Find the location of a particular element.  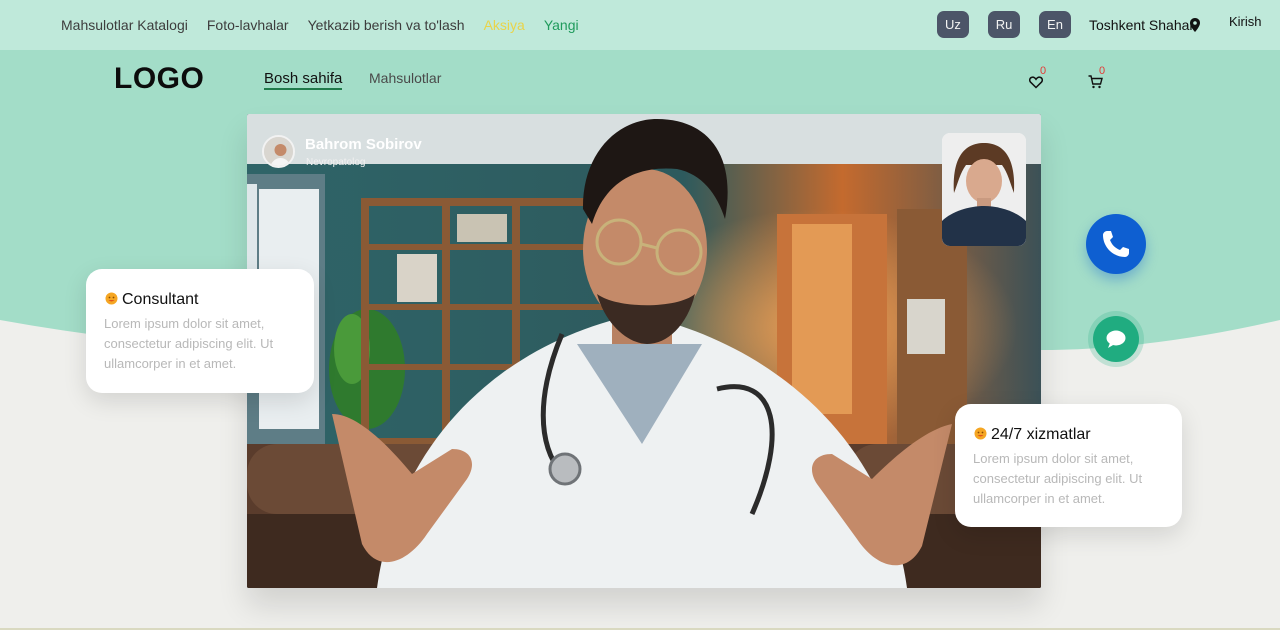

service-card-title: 24/7 xizmatlar is located at coordinates (1032, 435).